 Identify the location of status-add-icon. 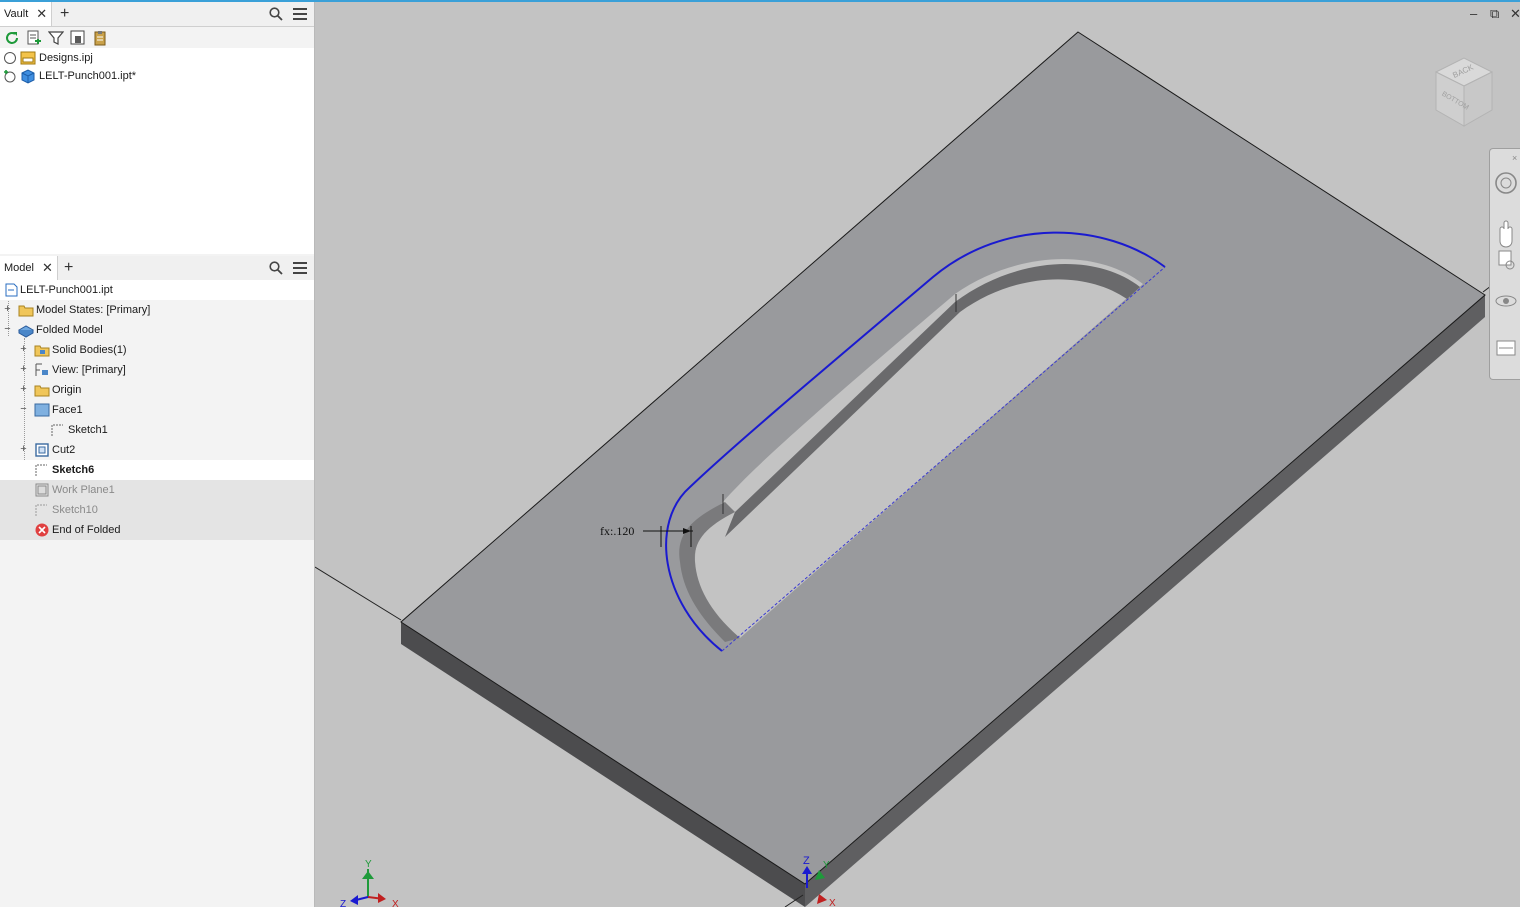
(10, 76).